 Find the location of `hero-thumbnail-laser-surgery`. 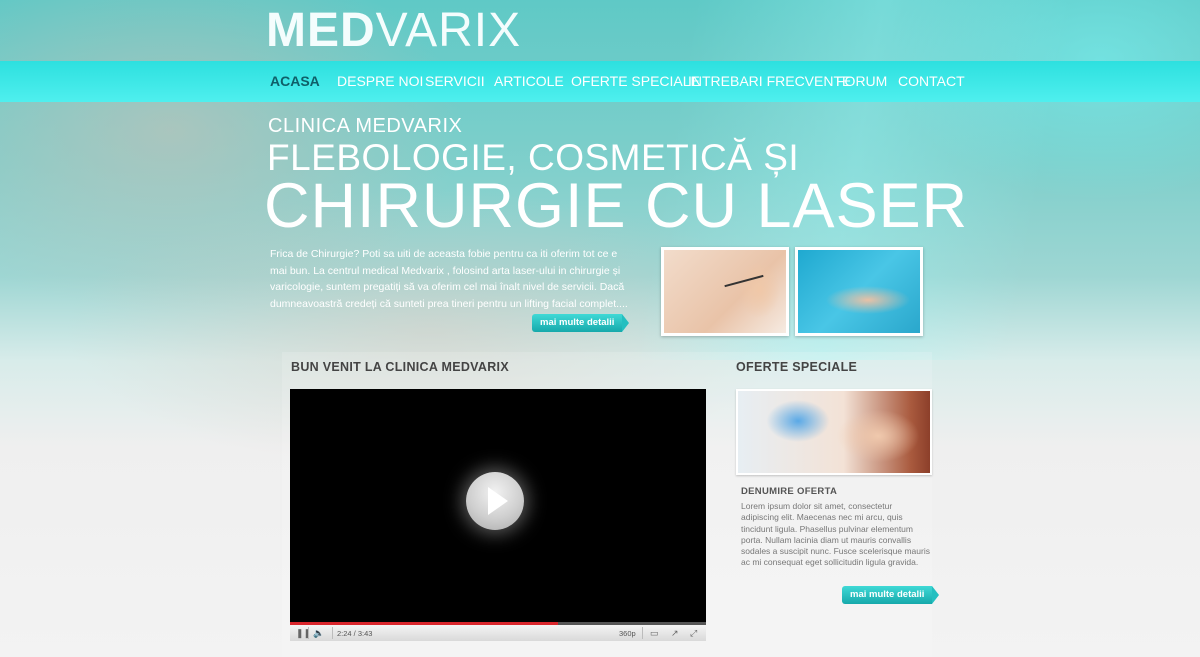

hero-thumbnail-laser-surgery is located at coordinates (725, 291).